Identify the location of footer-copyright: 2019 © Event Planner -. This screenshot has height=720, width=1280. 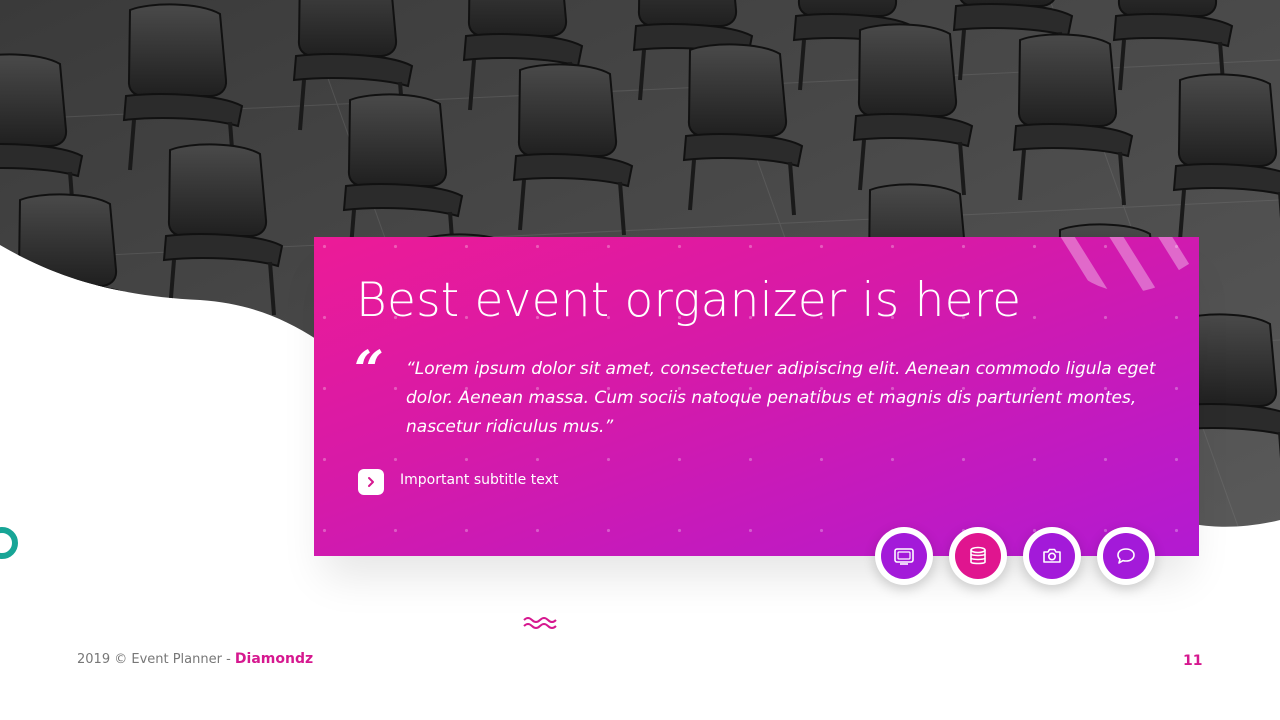
(156, 659).